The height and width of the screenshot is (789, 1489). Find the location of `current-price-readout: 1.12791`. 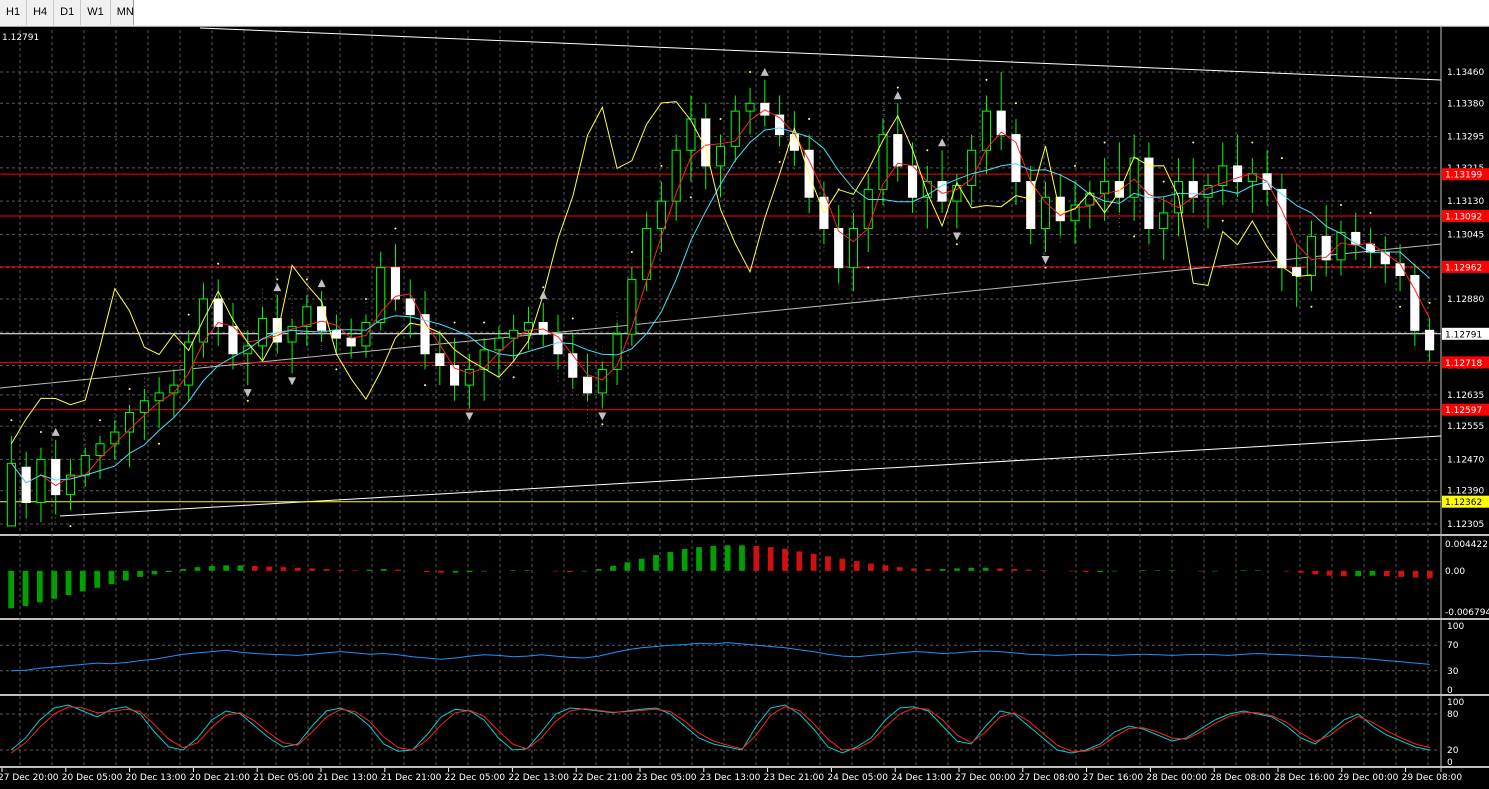

current-price-readout: 1.12791 is located at coordinates (20, 38).